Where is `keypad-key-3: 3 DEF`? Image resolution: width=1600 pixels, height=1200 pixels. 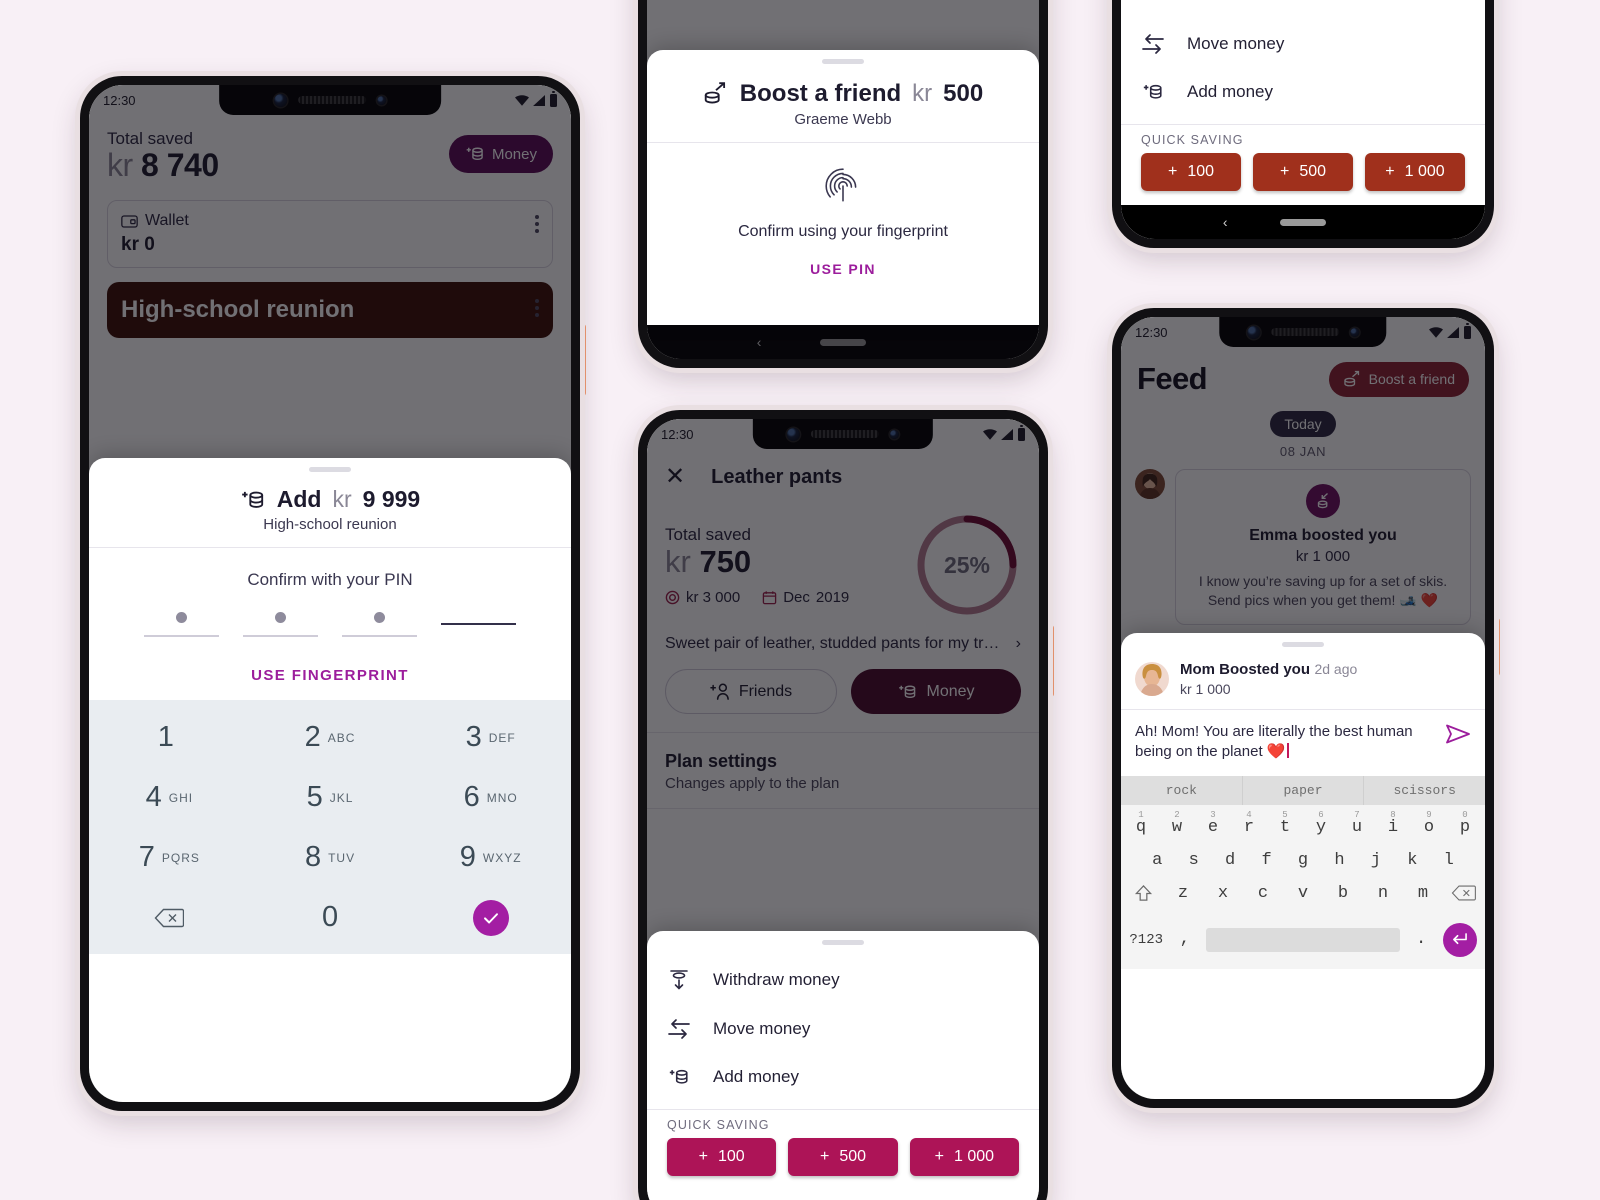 keypad-key-3: 3 DEF is located at coordinates (490, 738).